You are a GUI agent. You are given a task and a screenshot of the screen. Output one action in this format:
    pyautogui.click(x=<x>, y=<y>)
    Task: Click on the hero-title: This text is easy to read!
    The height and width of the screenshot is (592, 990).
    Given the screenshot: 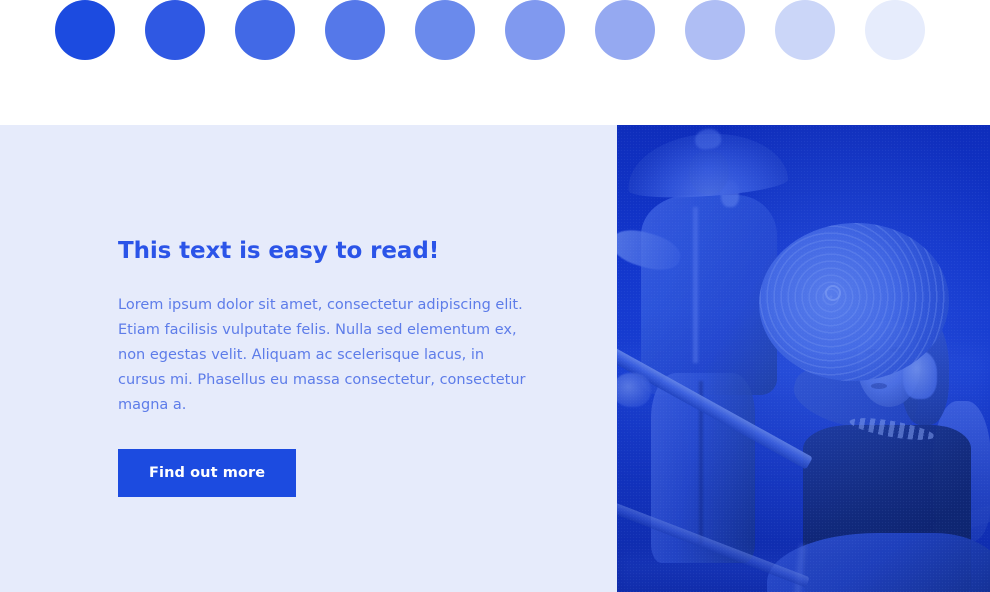 What is the action you would take?
    pyautogui.click(x=279, y=251)
    